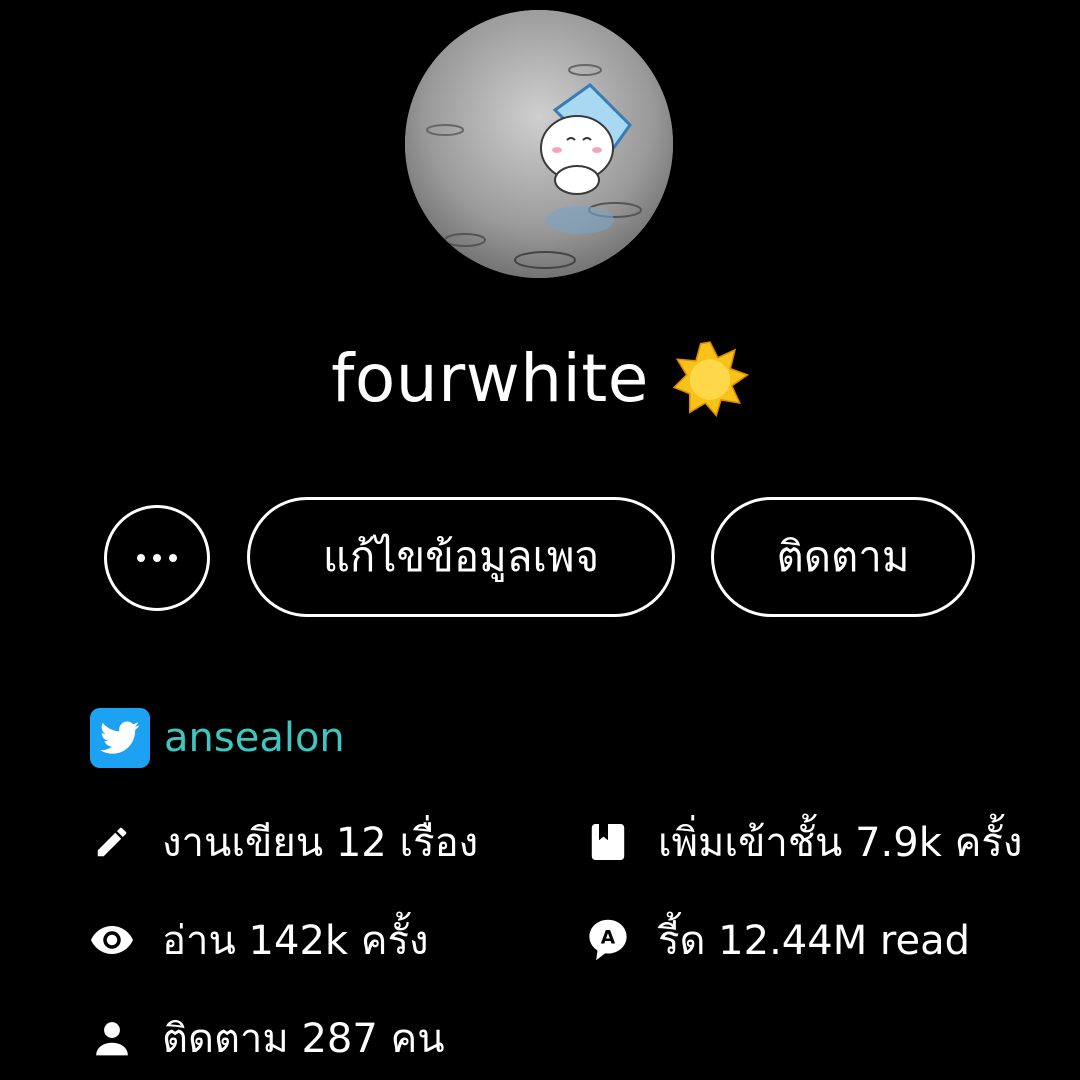 The height and width of the screenshot is (1080, 1080). I want to click on stat-followers-text: ติดตาม 287 คน, so click(303, 1039).